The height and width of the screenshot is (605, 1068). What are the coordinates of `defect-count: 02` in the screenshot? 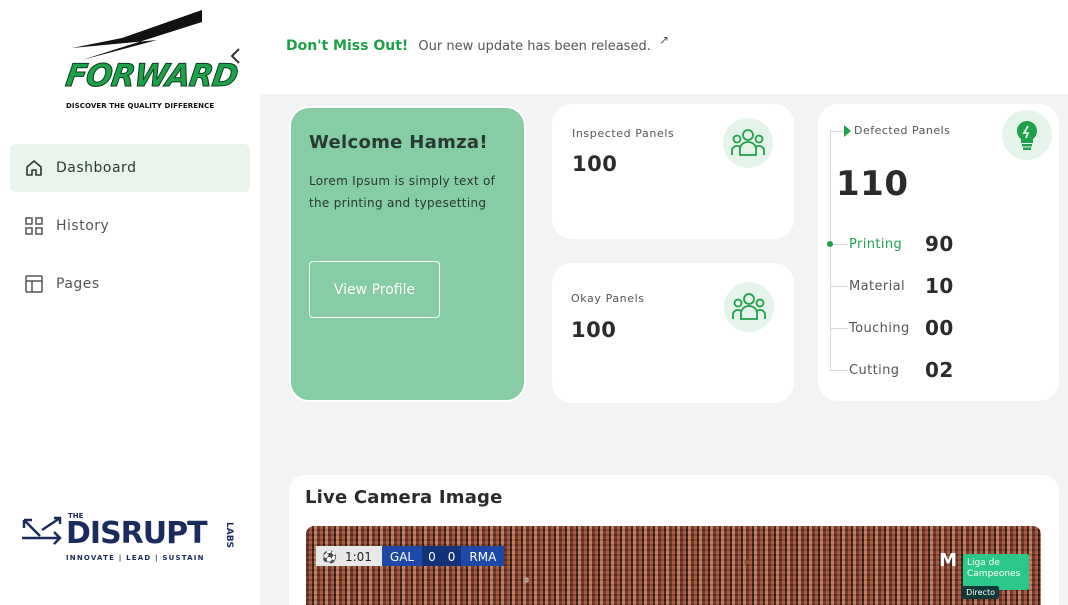 It's located at (939, 370).